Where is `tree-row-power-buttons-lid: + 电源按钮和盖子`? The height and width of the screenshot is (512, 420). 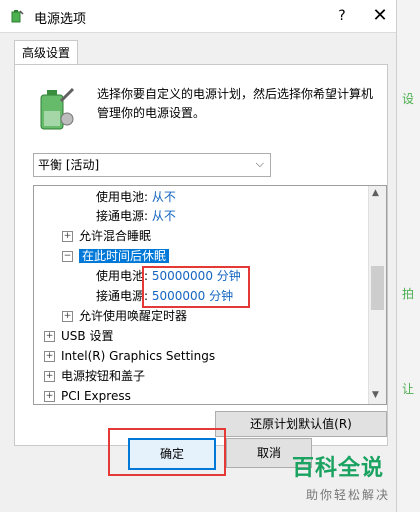
tree-row-power-buttons-lid: + 电源按钮和盖子 is located at coordinates (94, 376).